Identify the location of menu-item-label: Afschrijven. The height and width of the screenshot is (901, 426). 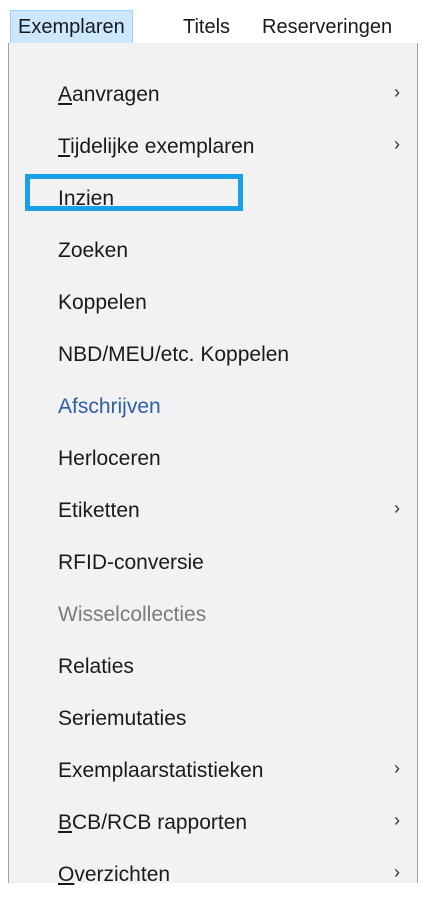
(109, 406).